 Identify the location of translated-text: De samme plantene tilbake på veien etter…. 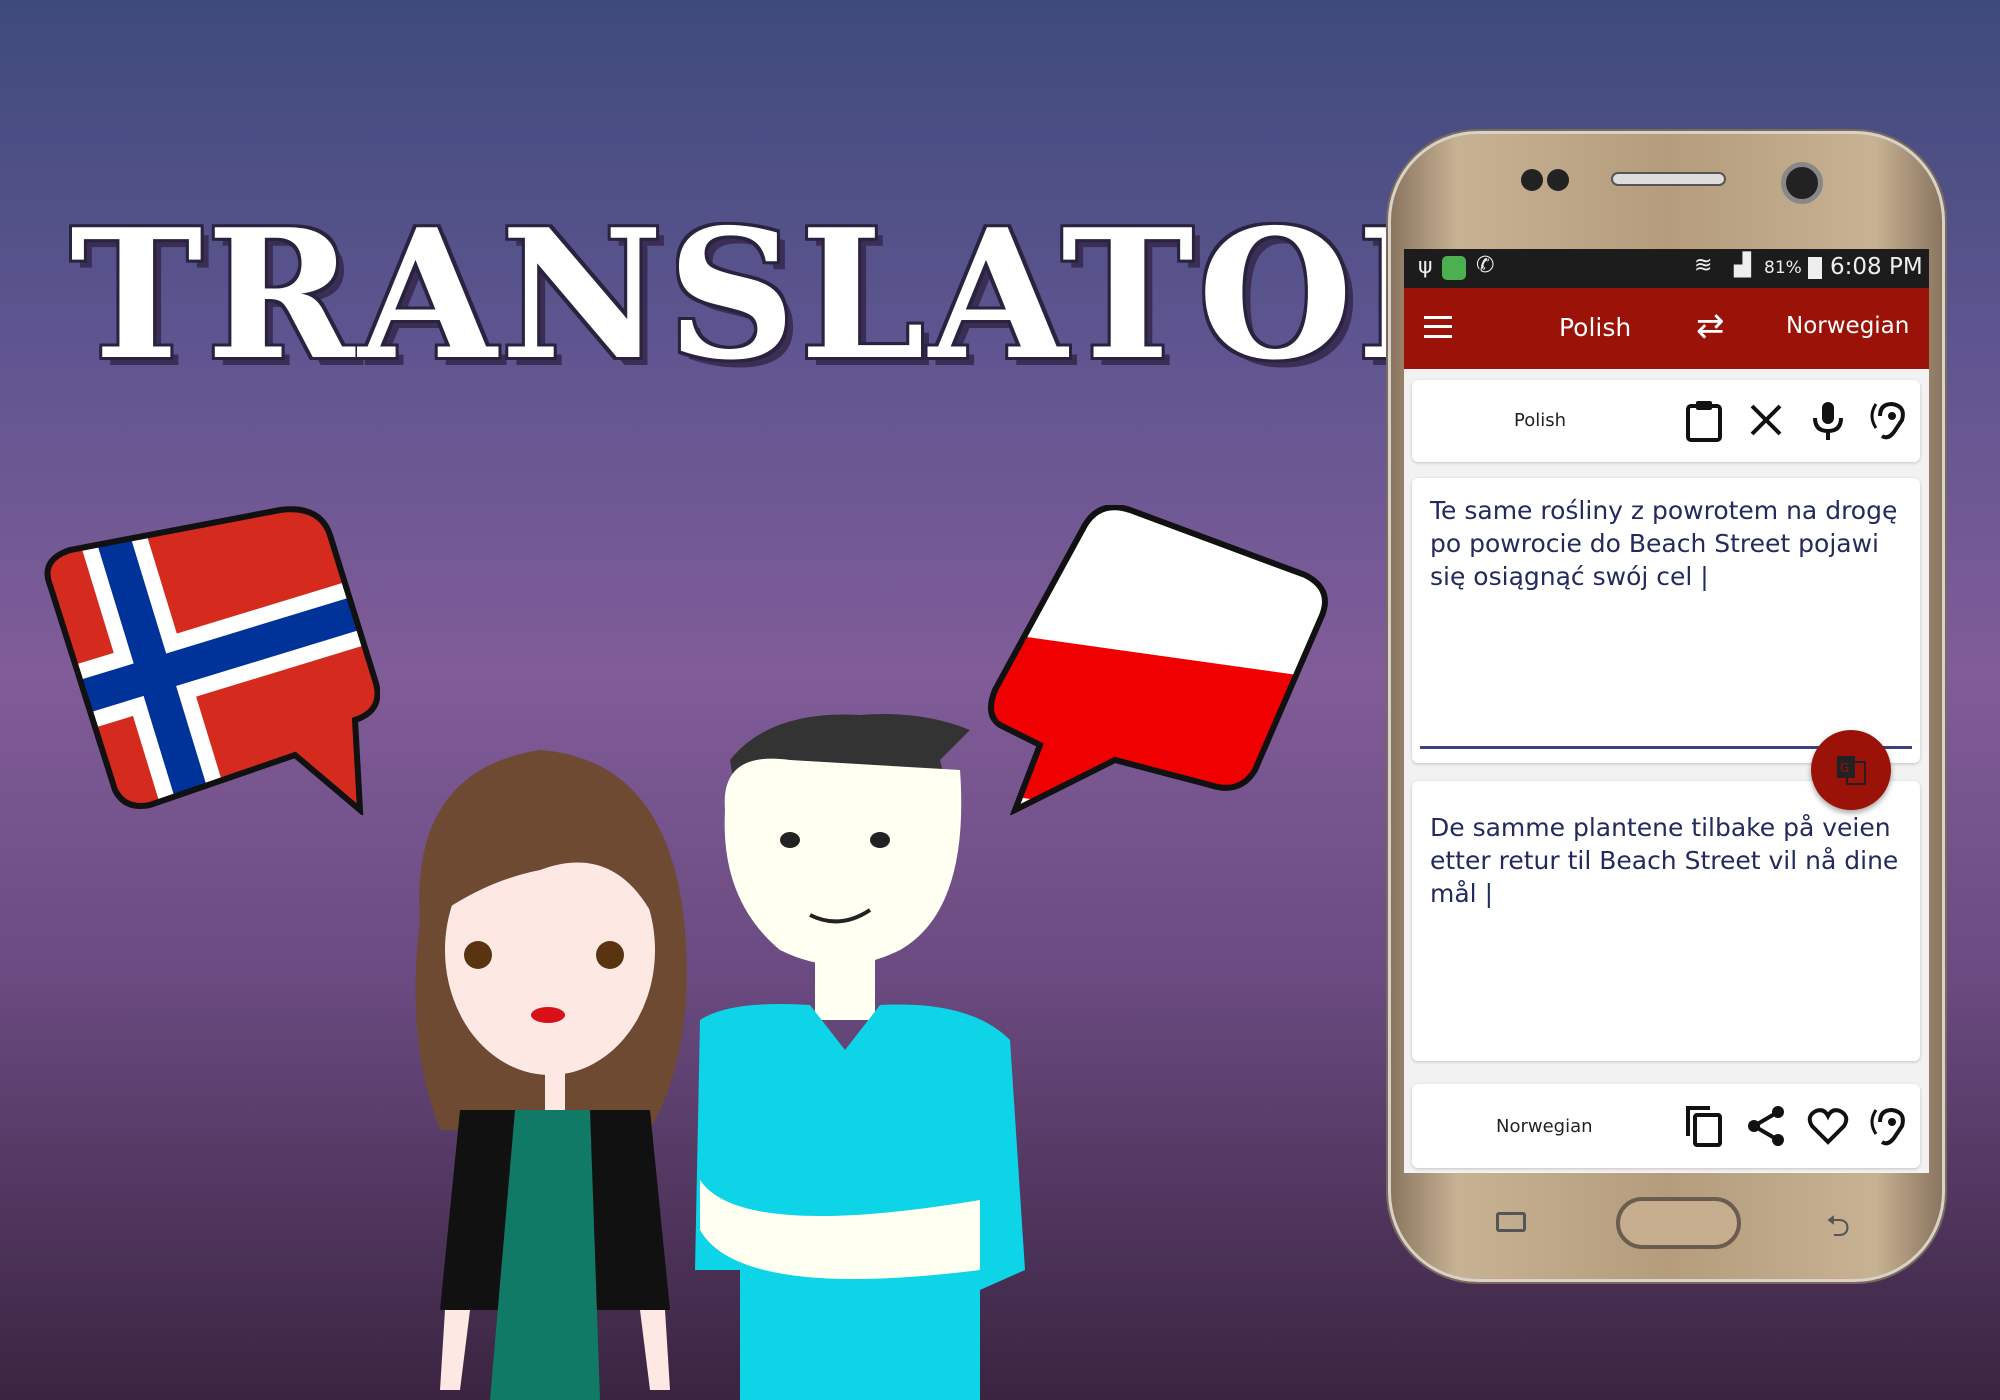
(1664, 860).